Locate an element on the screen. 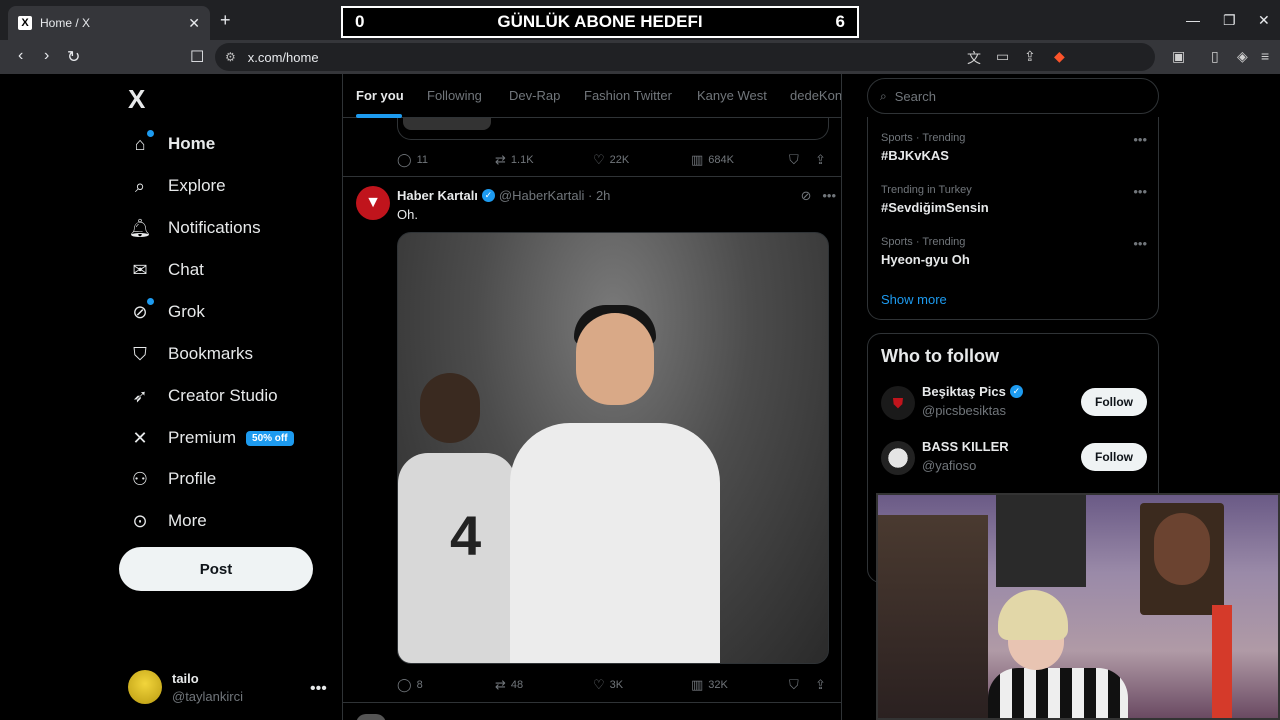 Image resolution: width=1280 pixels, height=720 pixels. minimize-icon: — is located at coordinates (1193, 20).